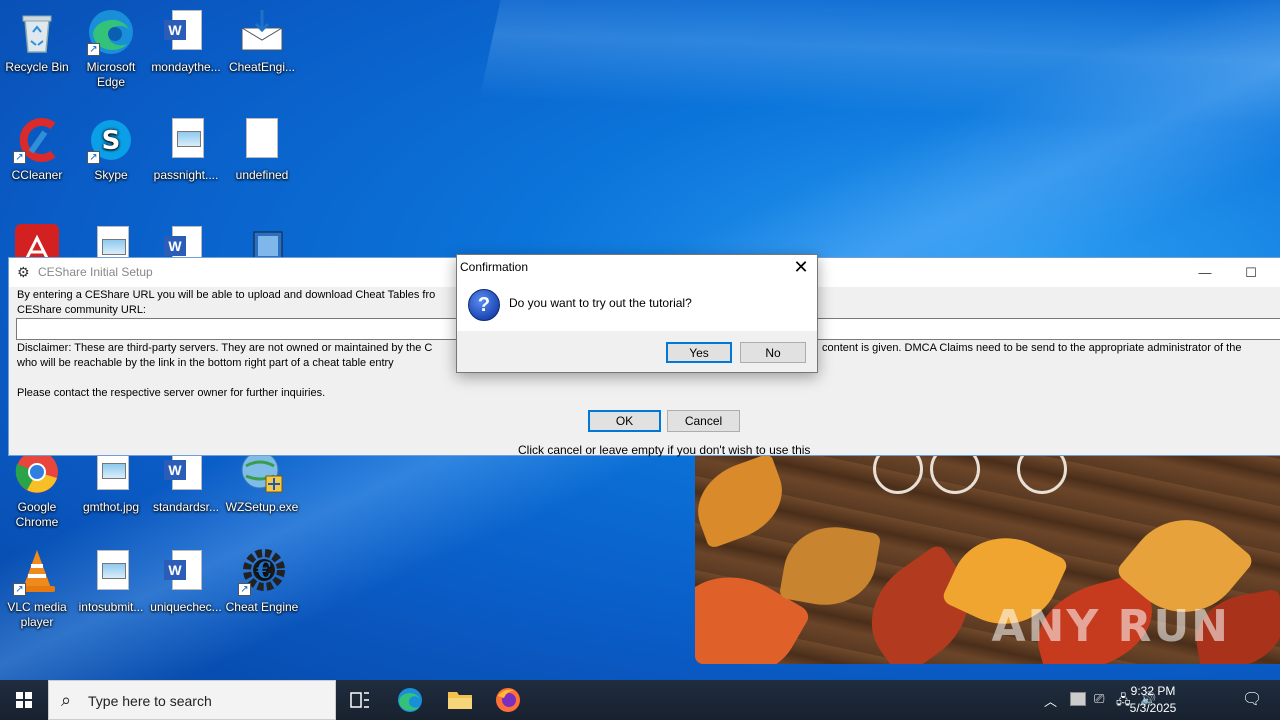 This screenshot has height=720, width=1280. I want to click on clock-date: 5/3/2025, so click(1153, 708).